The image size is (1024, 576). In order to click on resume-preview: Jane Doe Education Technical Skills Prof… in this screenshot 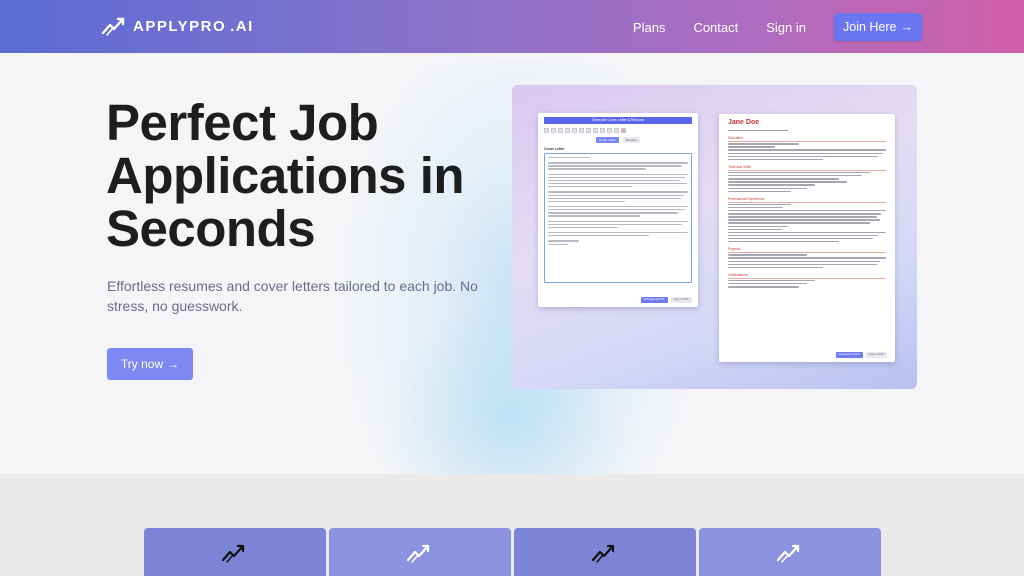, I will do `click(807, 238)`.